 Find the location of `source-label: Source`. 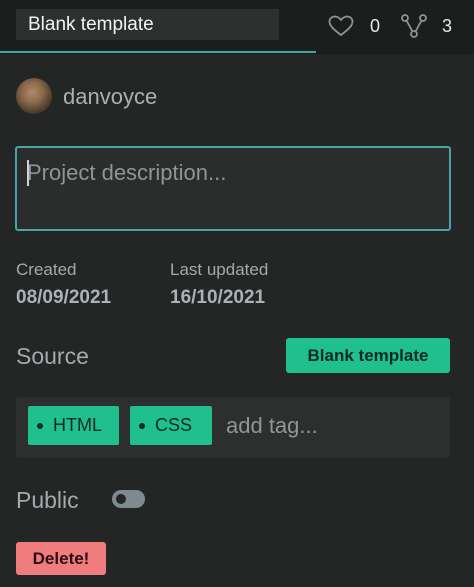

source-label: Source is located at coordinates (52, 356).